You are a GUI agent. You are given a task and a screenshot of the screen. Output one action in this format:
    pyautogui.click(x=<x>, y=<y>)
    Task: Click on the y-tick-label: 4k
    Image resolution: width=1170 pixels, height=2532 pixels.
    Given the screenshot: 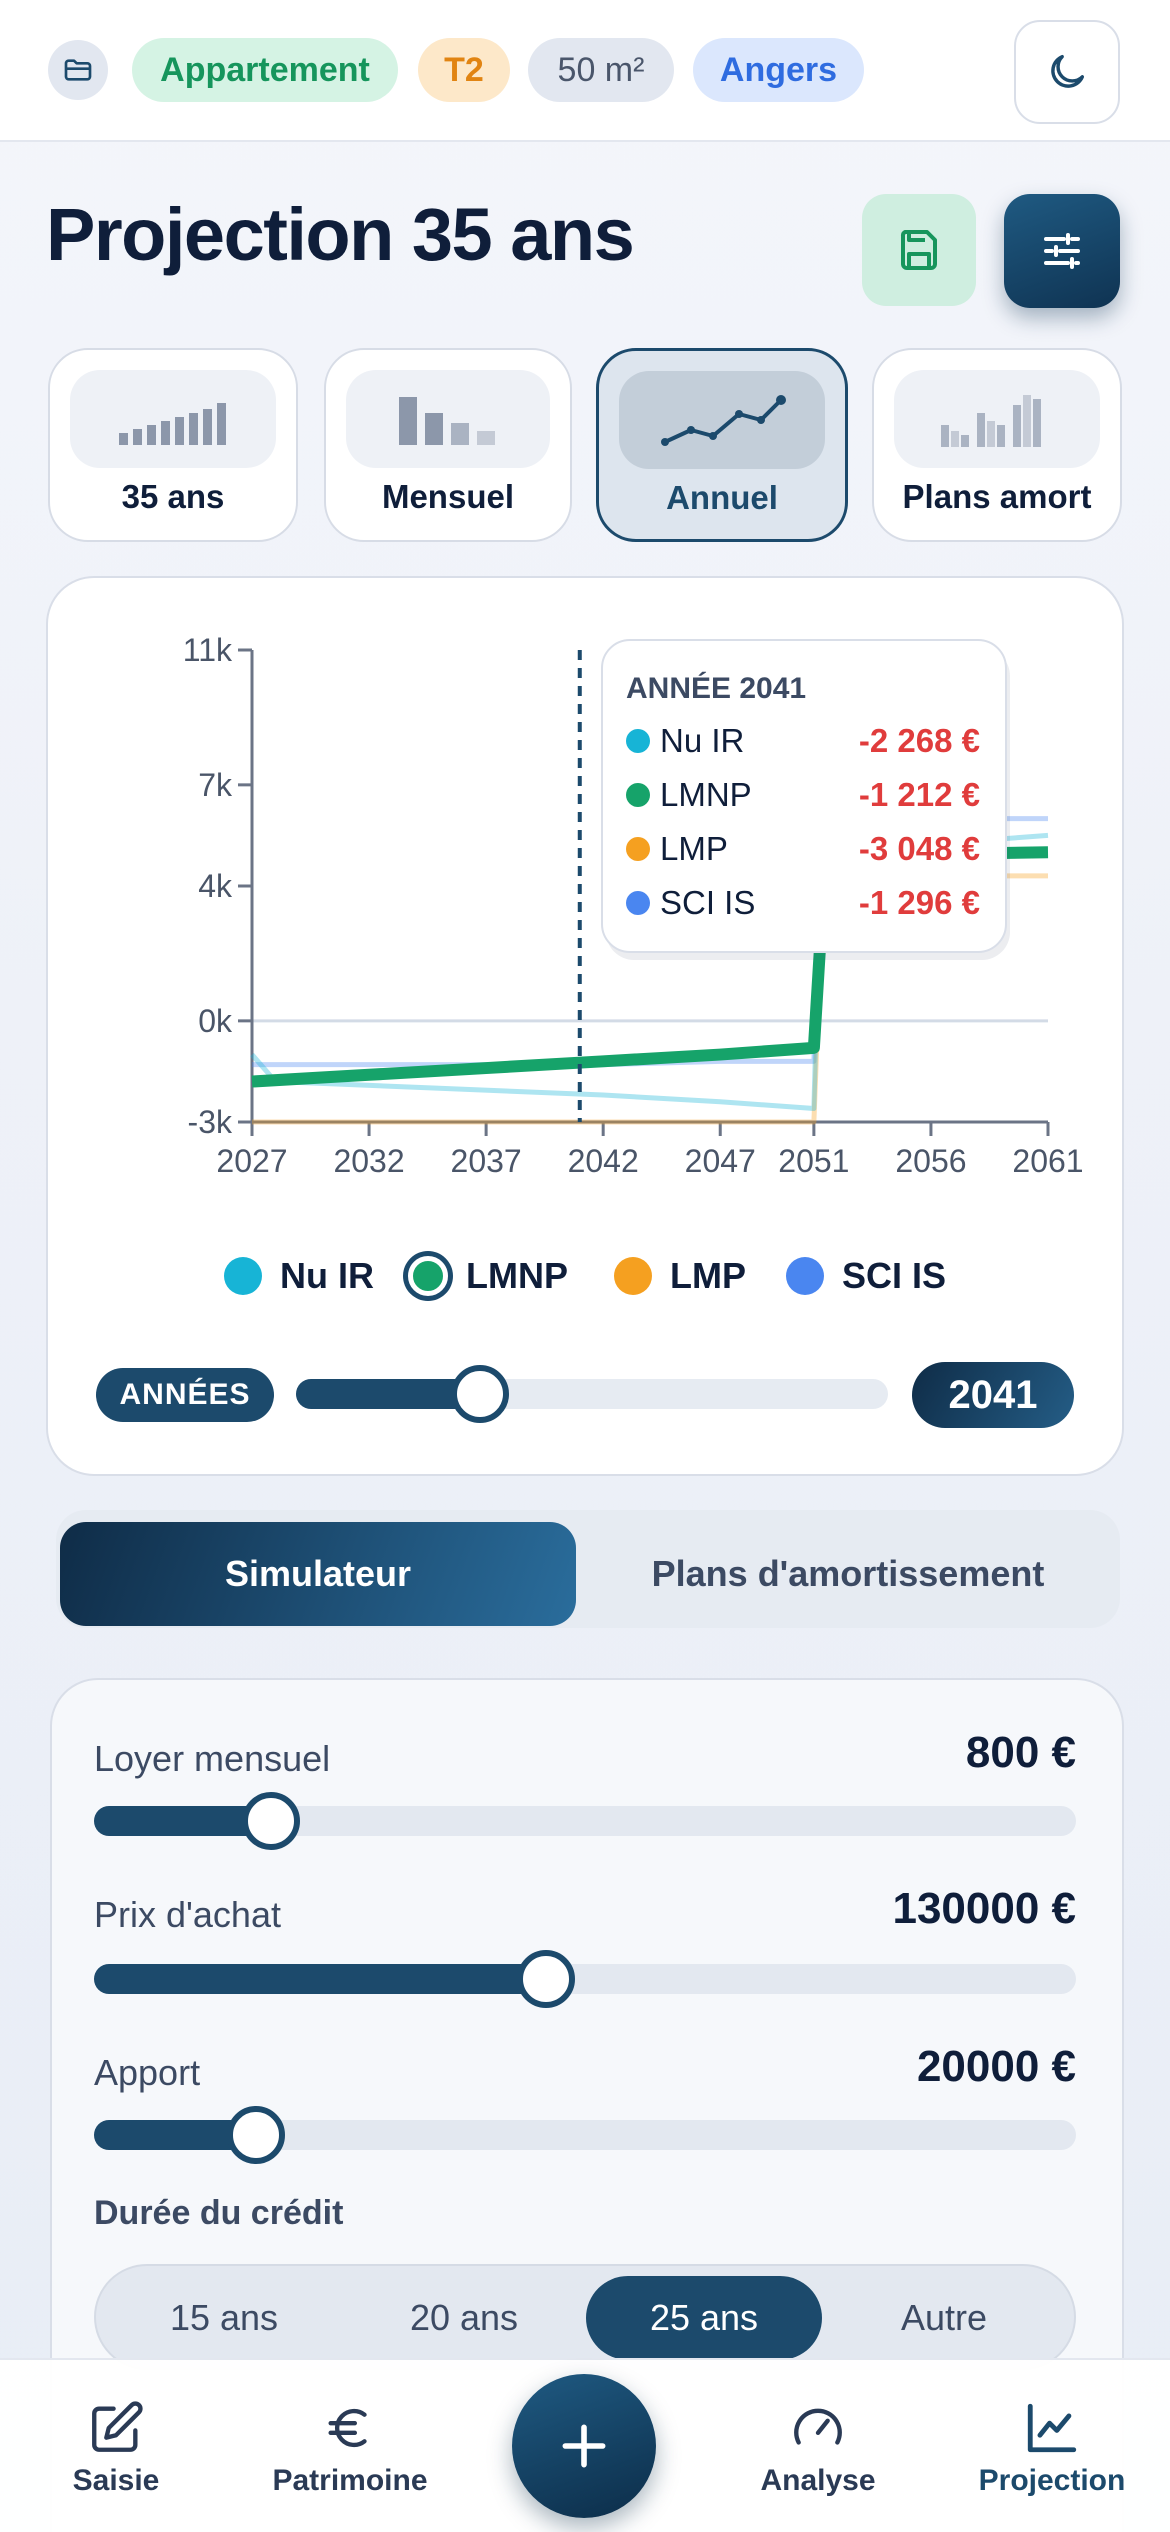 What is the action you would take?
    pyautogui.click(x=215, y=886)
    